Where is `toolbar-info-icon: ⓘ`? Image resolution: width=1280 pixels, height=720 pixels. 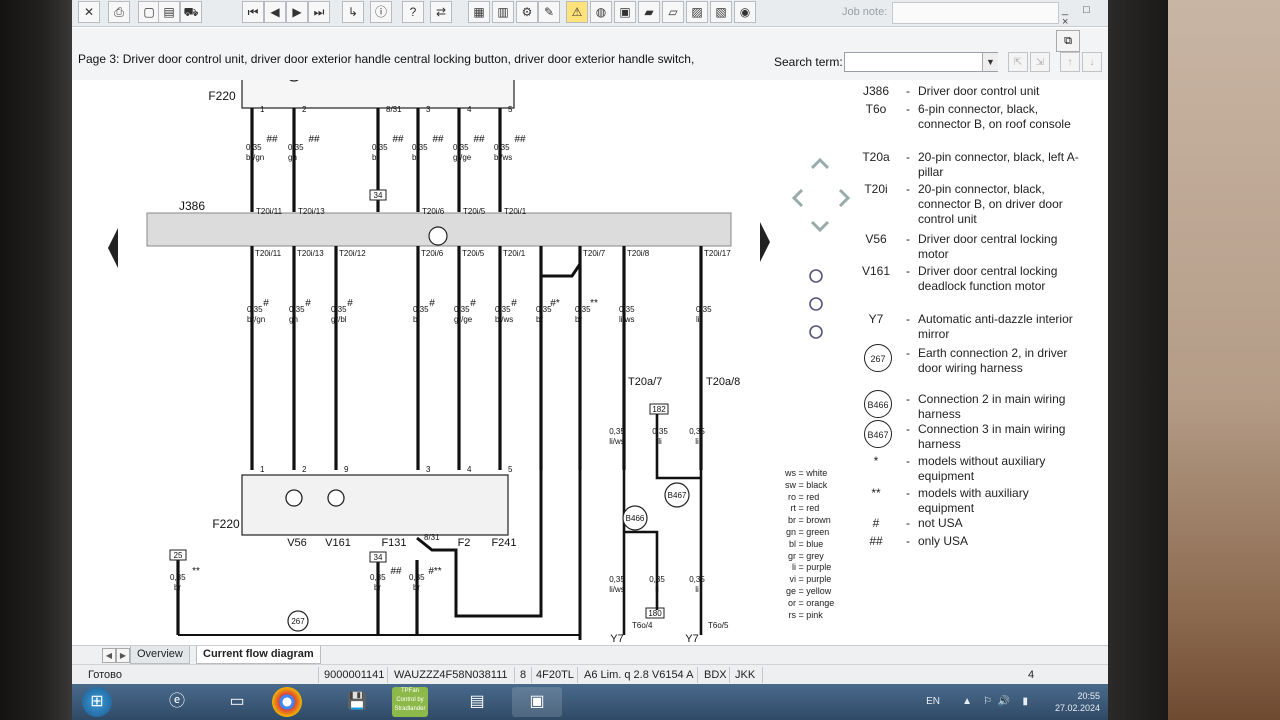
toolbar-info-icon: ⓘ is located at coordinates (381, 12).